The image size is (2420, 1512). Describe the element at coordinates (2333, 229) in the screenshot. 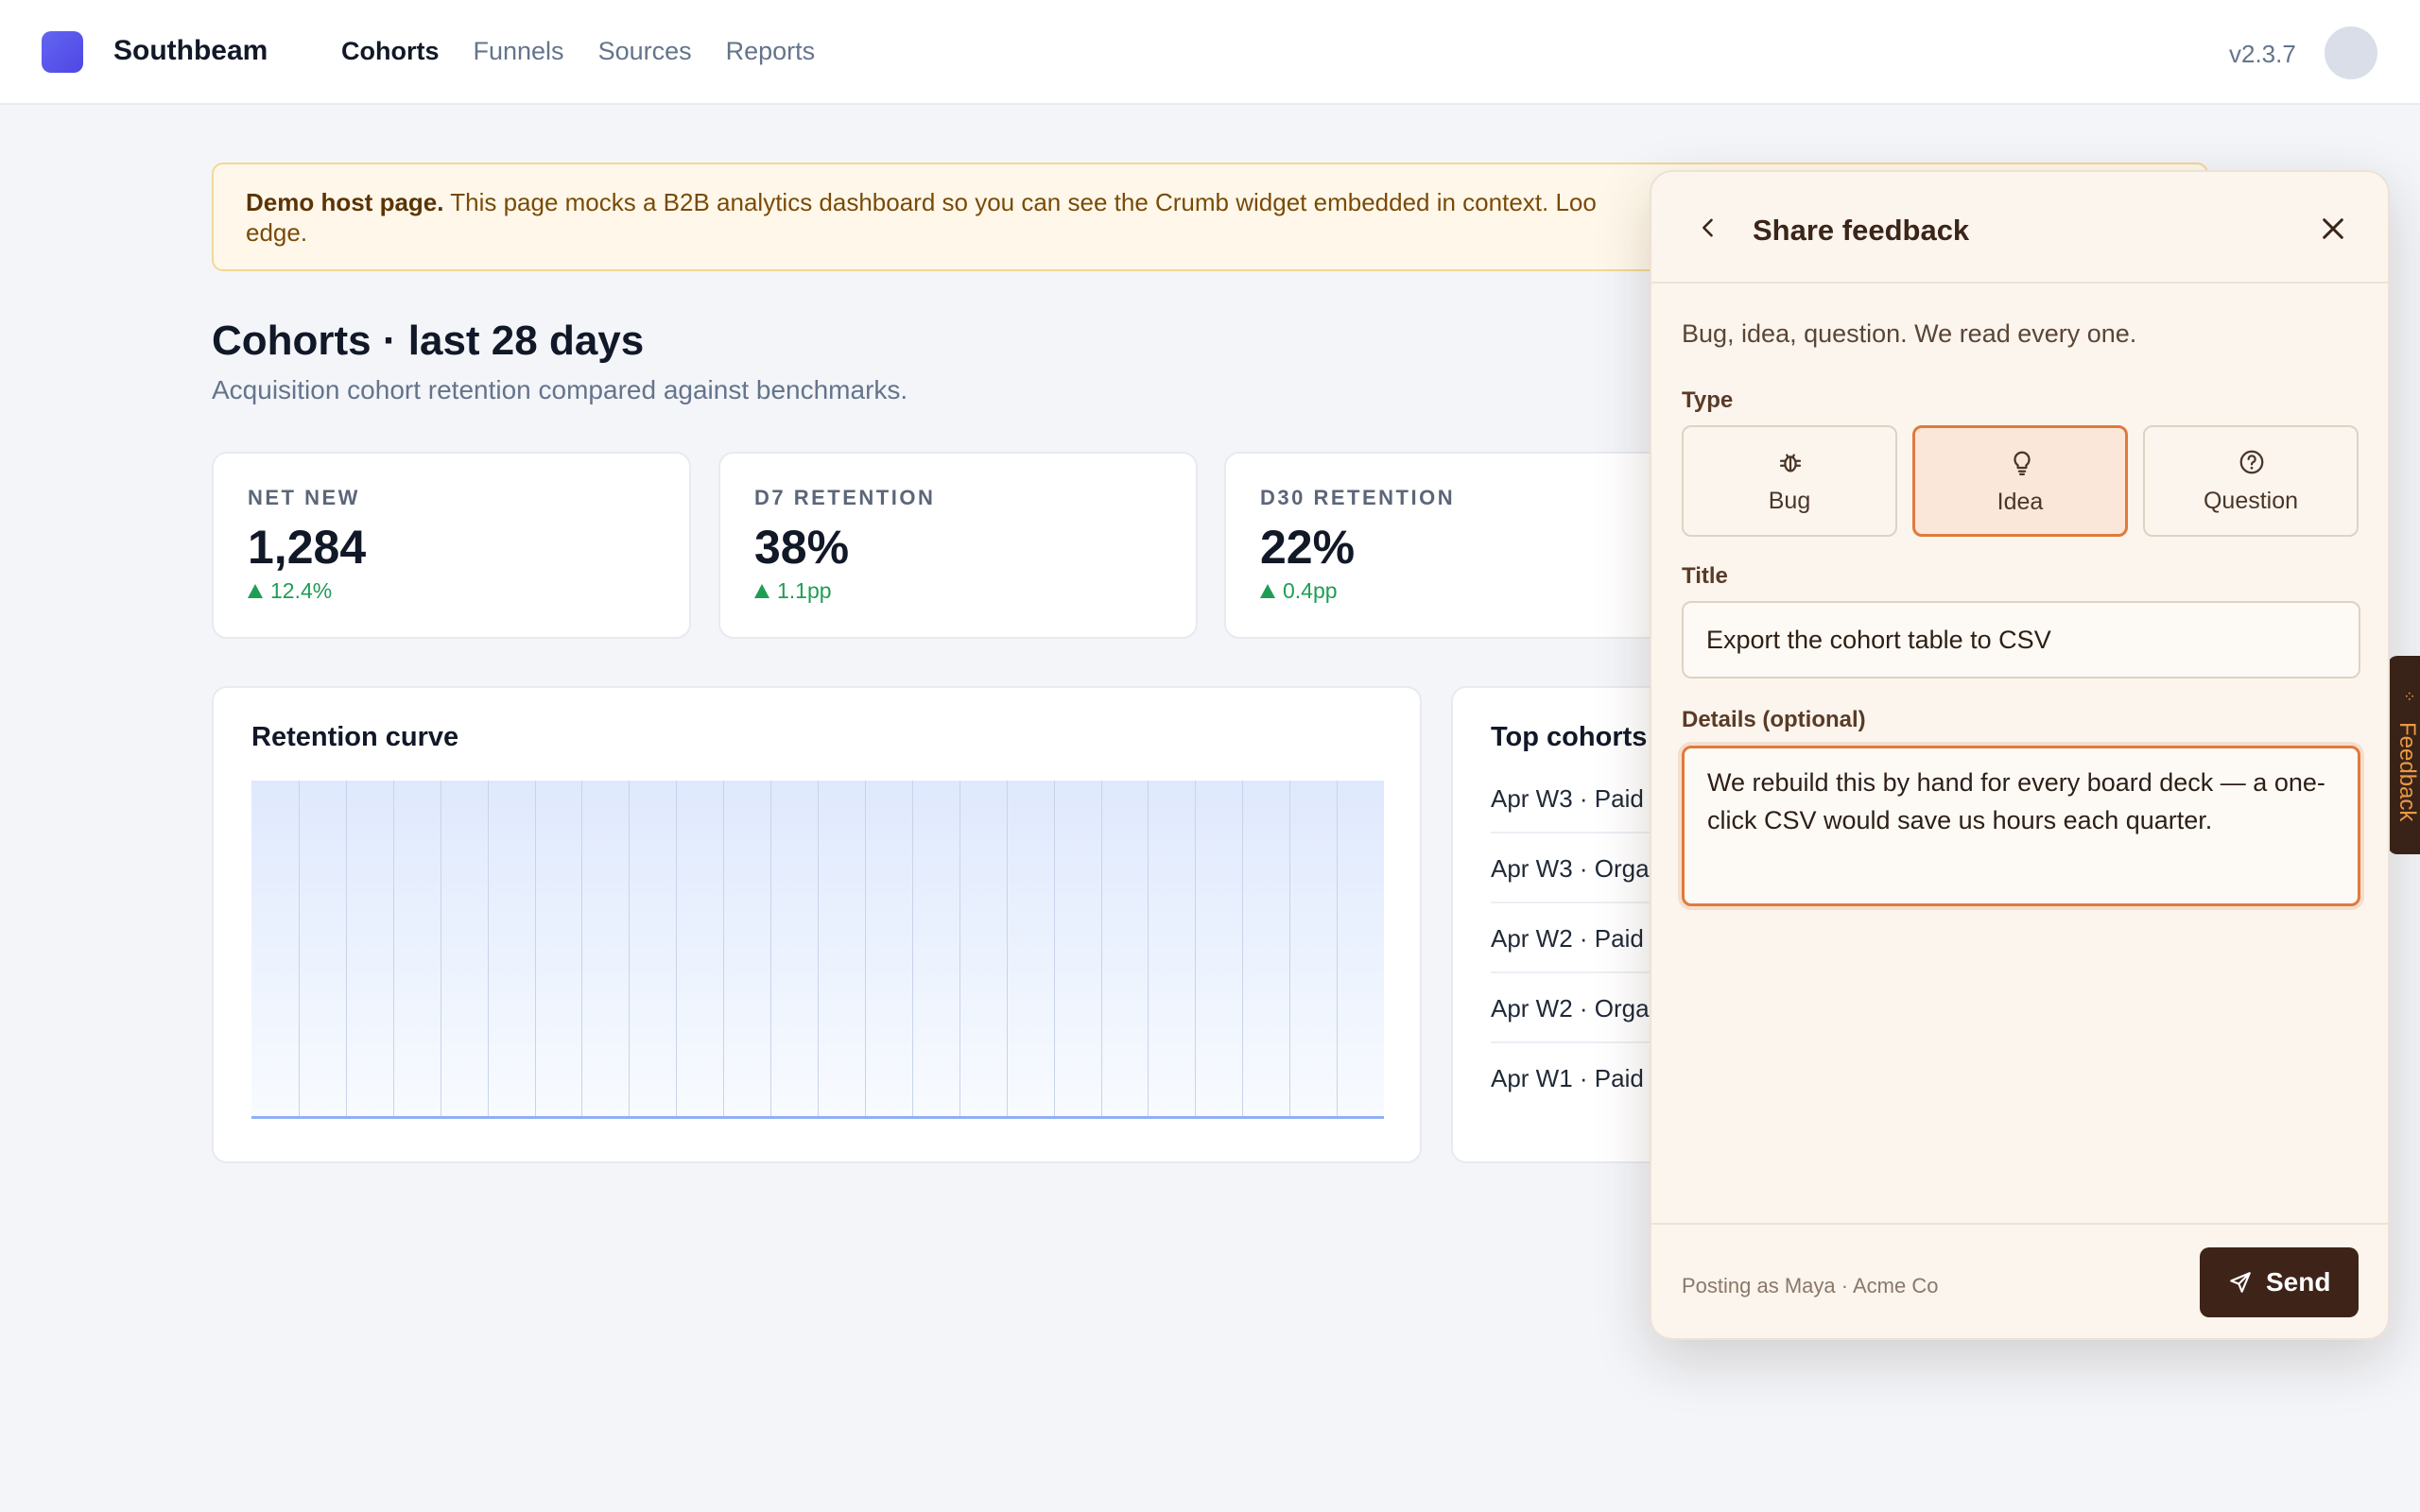

I see `close-icon` at that location.